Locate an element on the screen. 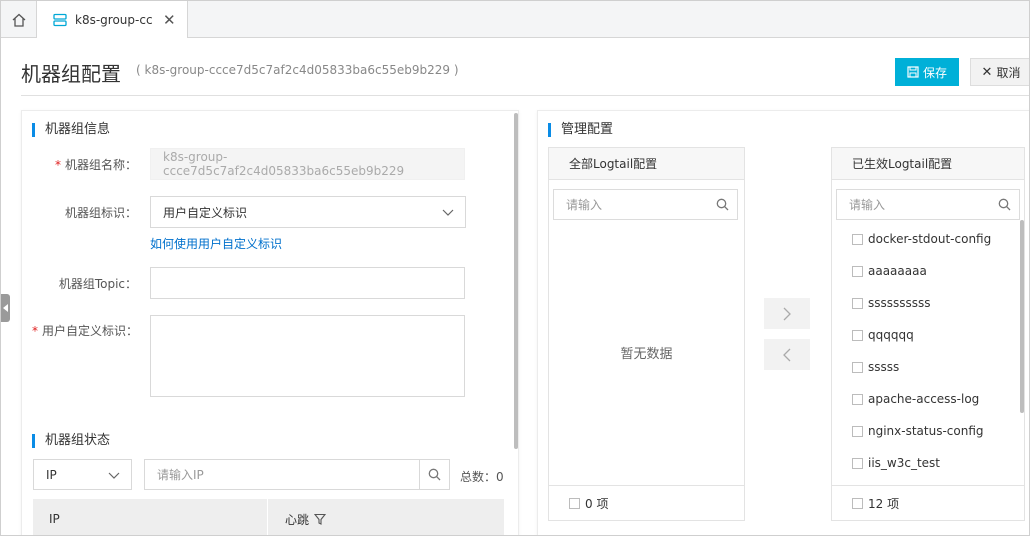 This screenshot has width=1030, height=536. all-configs-search: 请输入 is located at coordinates (645, 204).